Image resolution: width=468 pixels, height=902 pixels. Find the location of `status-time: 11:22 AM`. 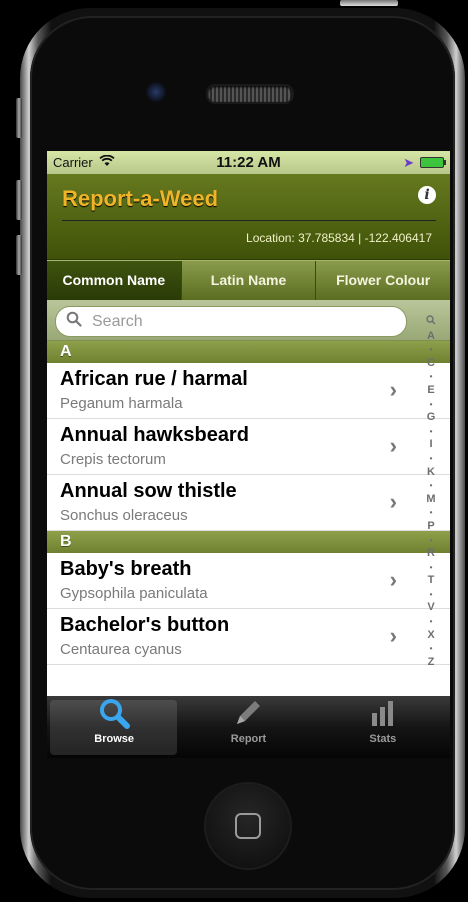

status-time: 11:22 AM is located at coordinates (248, 162).